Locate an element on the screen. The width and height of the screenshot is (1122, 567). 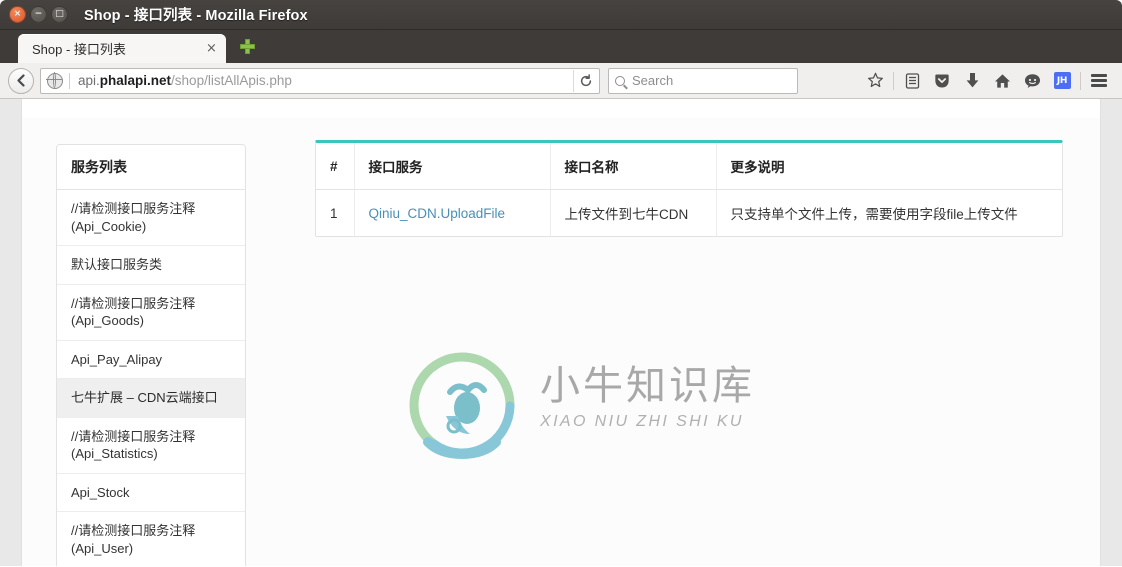
api-table: # 接口服务 接口名称 更多说明 1 Qiniu_CDN.UploadFile is located at coordinates (689, 189).